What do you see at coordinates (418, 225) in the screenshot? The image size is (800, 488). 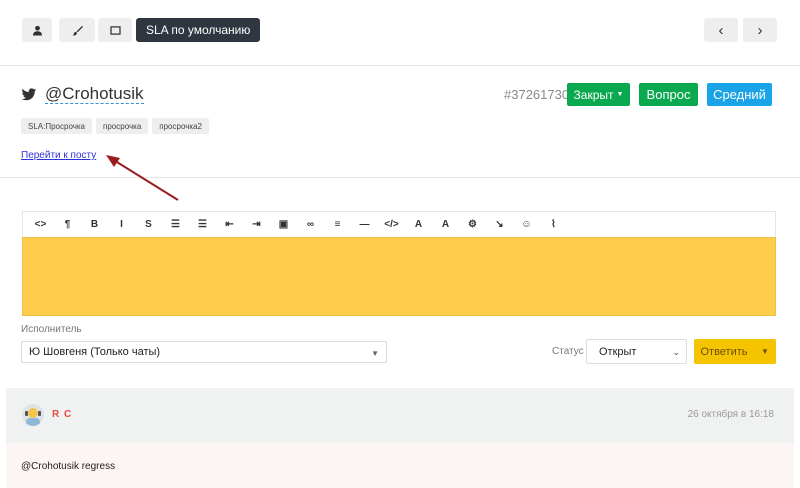 I see `text-color-icon: A` at bounding box center [418, 225].